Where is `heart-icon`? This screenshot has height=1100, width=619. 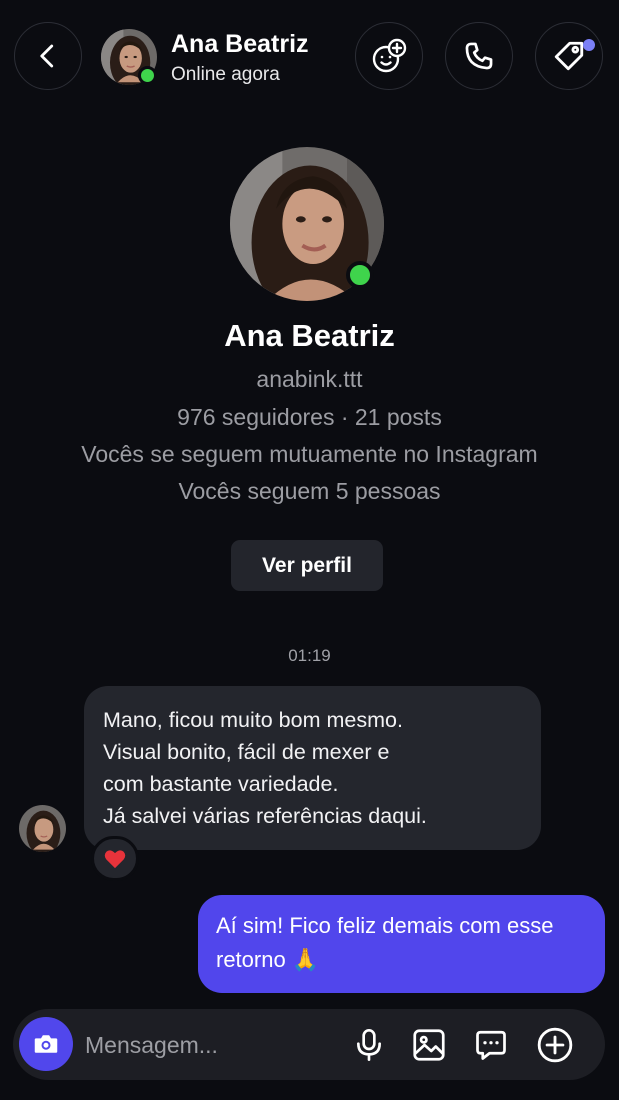 heart-icon is located at coordinates (115, 858).